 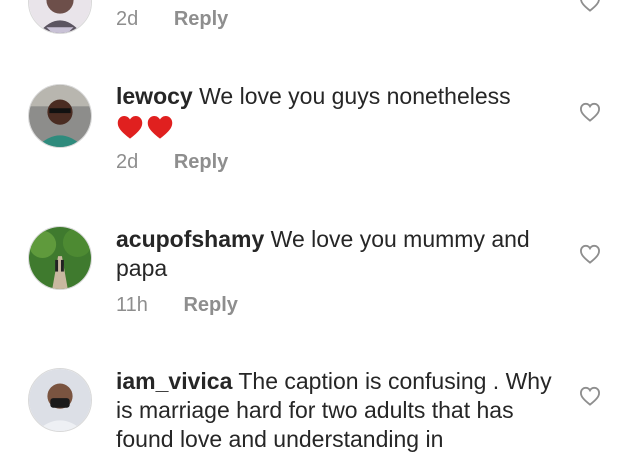 What do you see at coordinates (341, 254) in the screenshot?
I see `comment-text: acupofshamy We love you mummy and papa` at bounding box center [341, 254].